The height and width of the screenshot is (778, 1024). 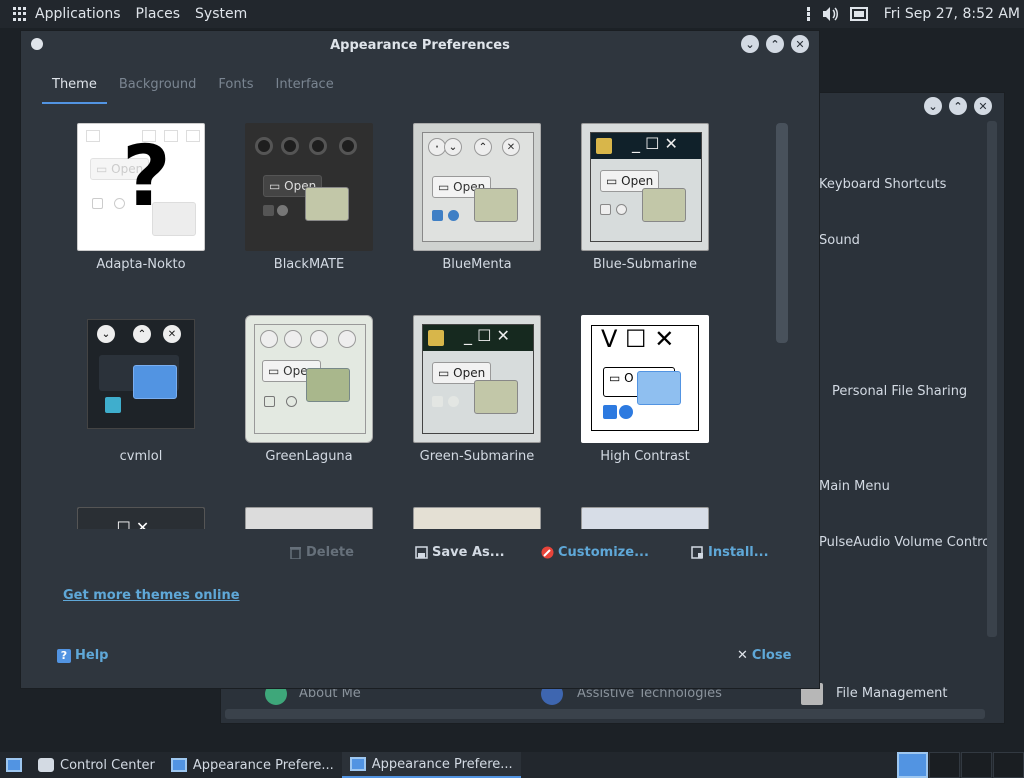 I want to click on theme-item-bluementa: · ⌄ ⌃ ✕ ▭ Open BlueMenta, so click(x=477, y=204).